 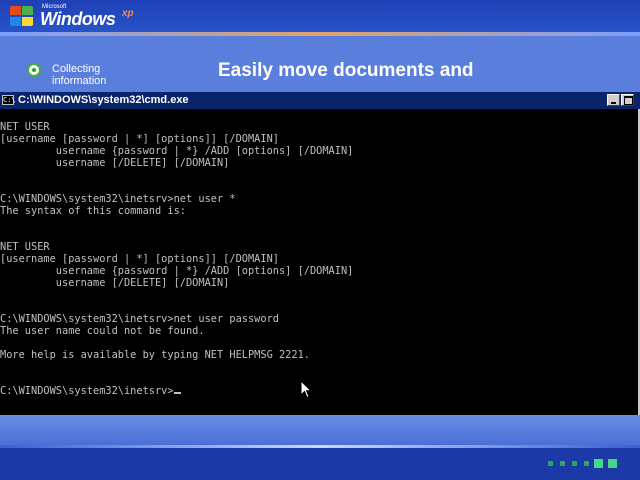 What do you see at coordinates (93, 211) in the screenshot?
I see `console-line: The syntax of this command is:` at bounding box center [93, 211].